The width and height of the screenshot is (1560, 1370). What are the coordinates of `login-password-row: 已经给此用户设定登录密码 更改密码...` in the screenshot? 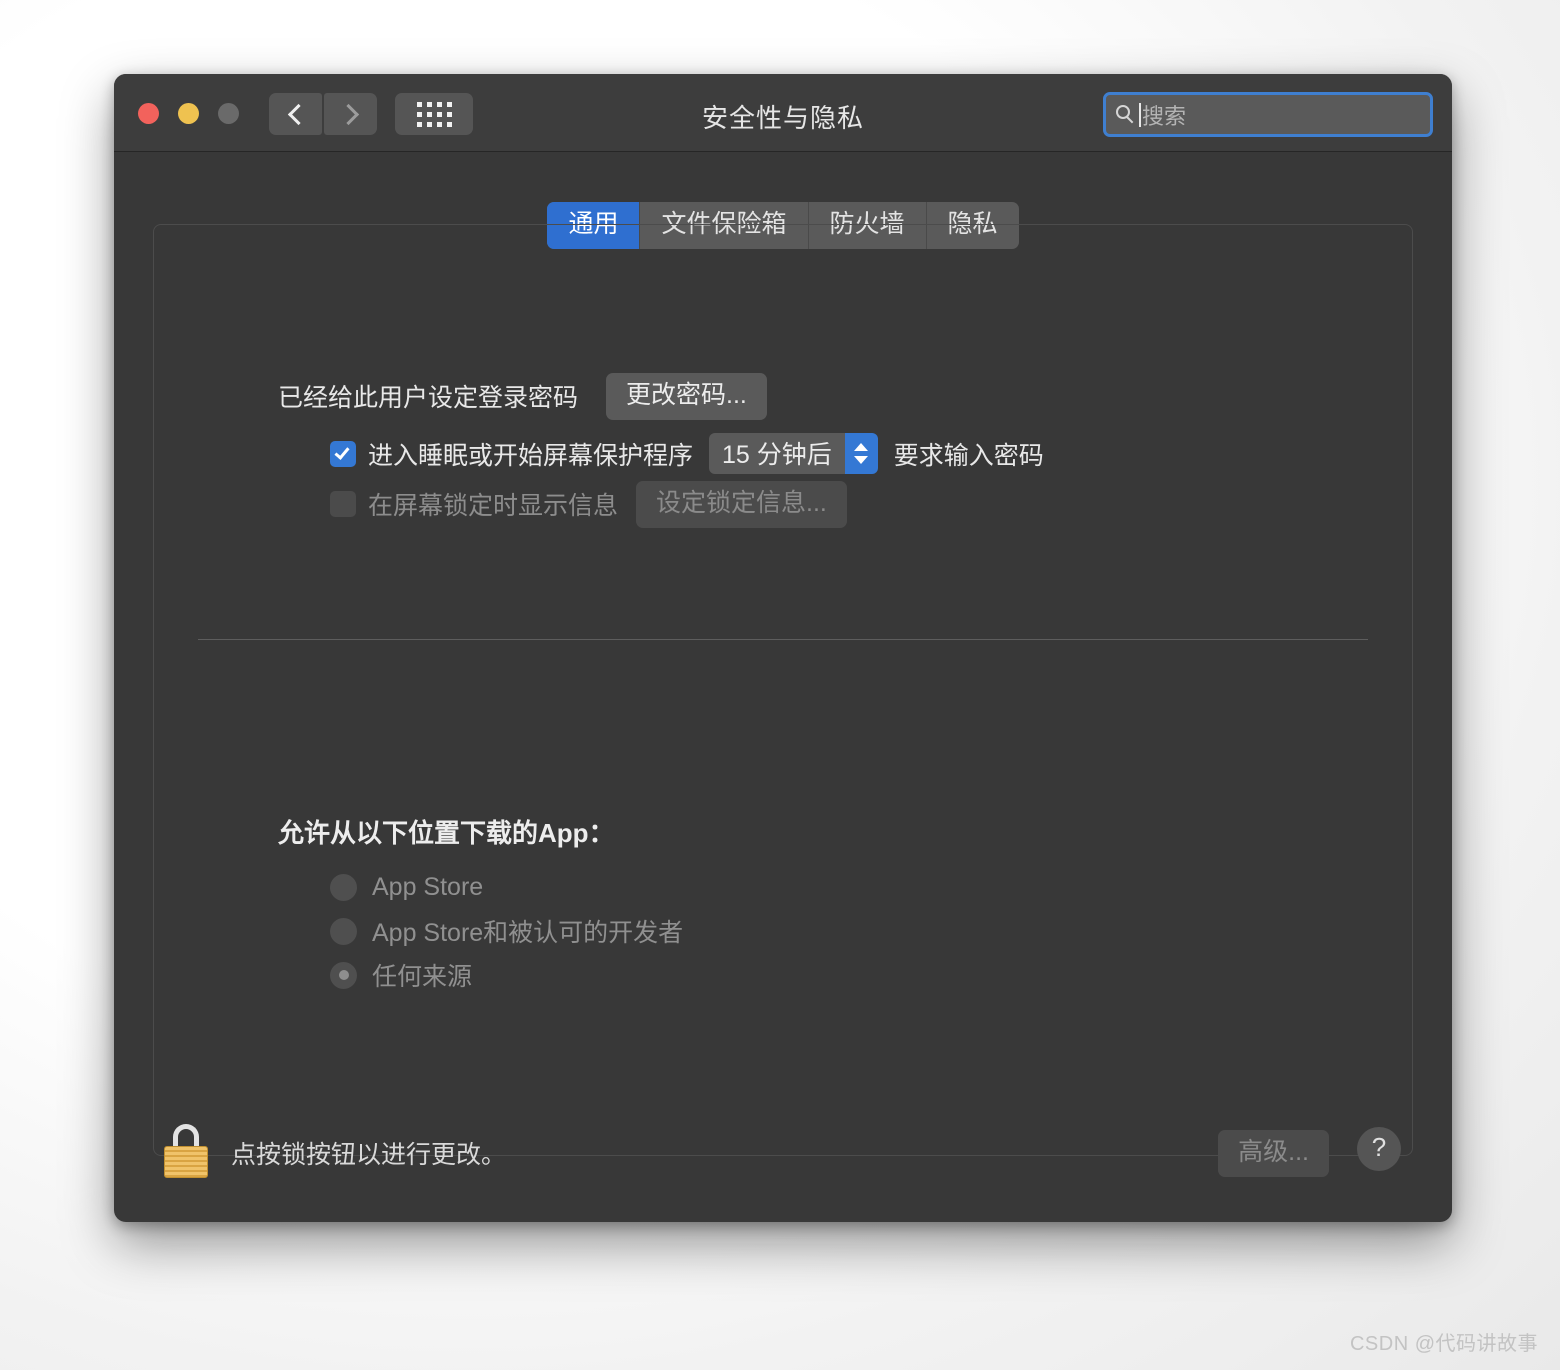 It's located at (522, 396).